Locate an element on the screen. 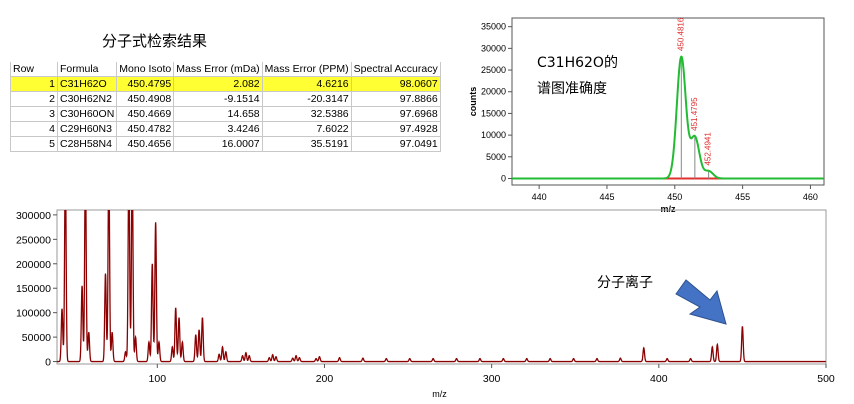  table-cell: C30H62N2 is located at coordinates (87, 99).